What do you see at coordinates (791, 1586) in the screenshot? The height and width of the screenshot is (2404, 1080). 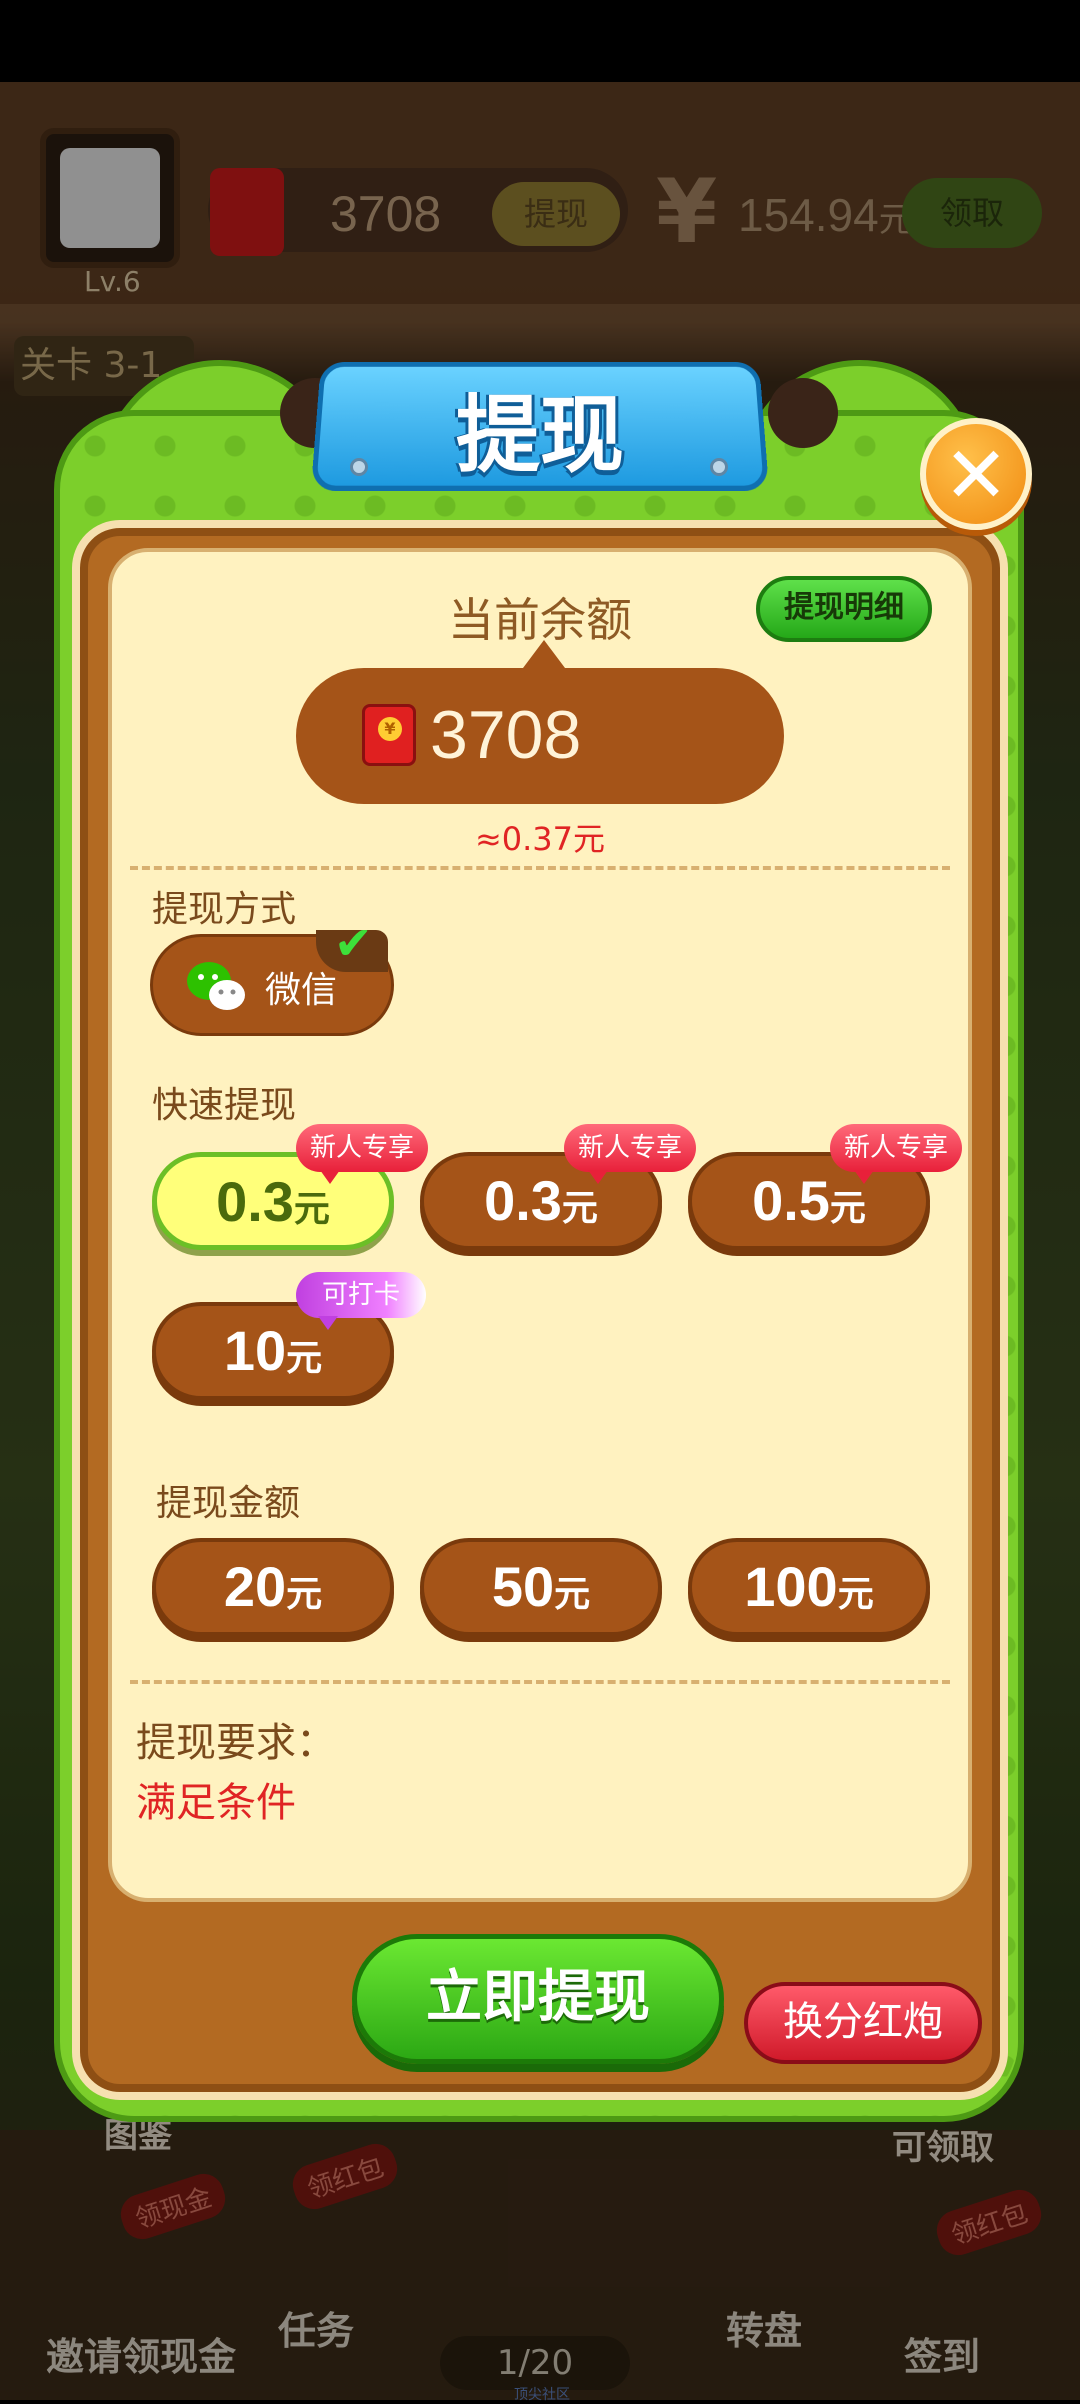 I see `amount-value: 100` at bounding box center [791, 1586].